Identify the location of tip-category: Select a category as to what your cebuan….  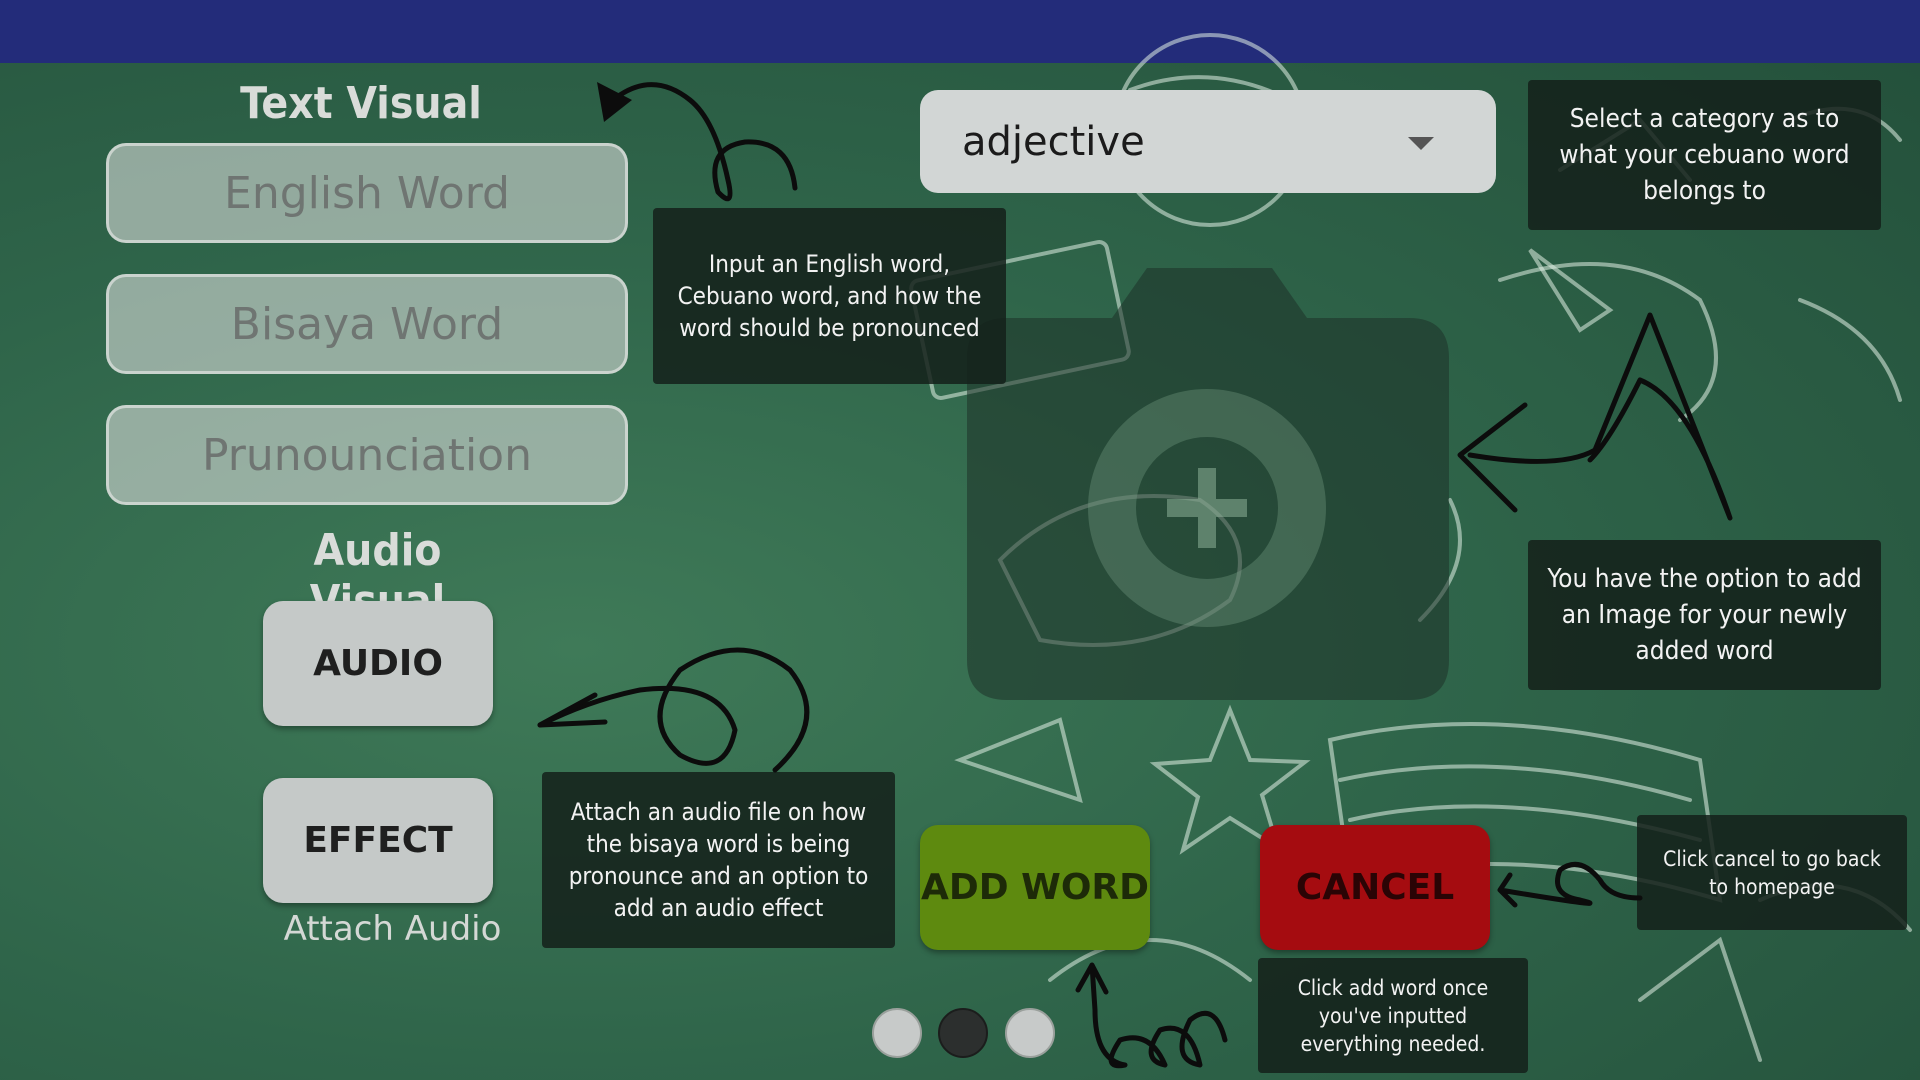
(1704, 155).